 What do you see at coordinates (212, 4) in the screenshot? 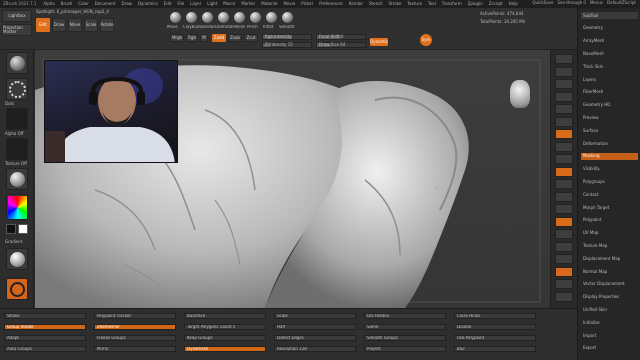
I see `menu-item-light: Light` at bounding box center [212, 4].